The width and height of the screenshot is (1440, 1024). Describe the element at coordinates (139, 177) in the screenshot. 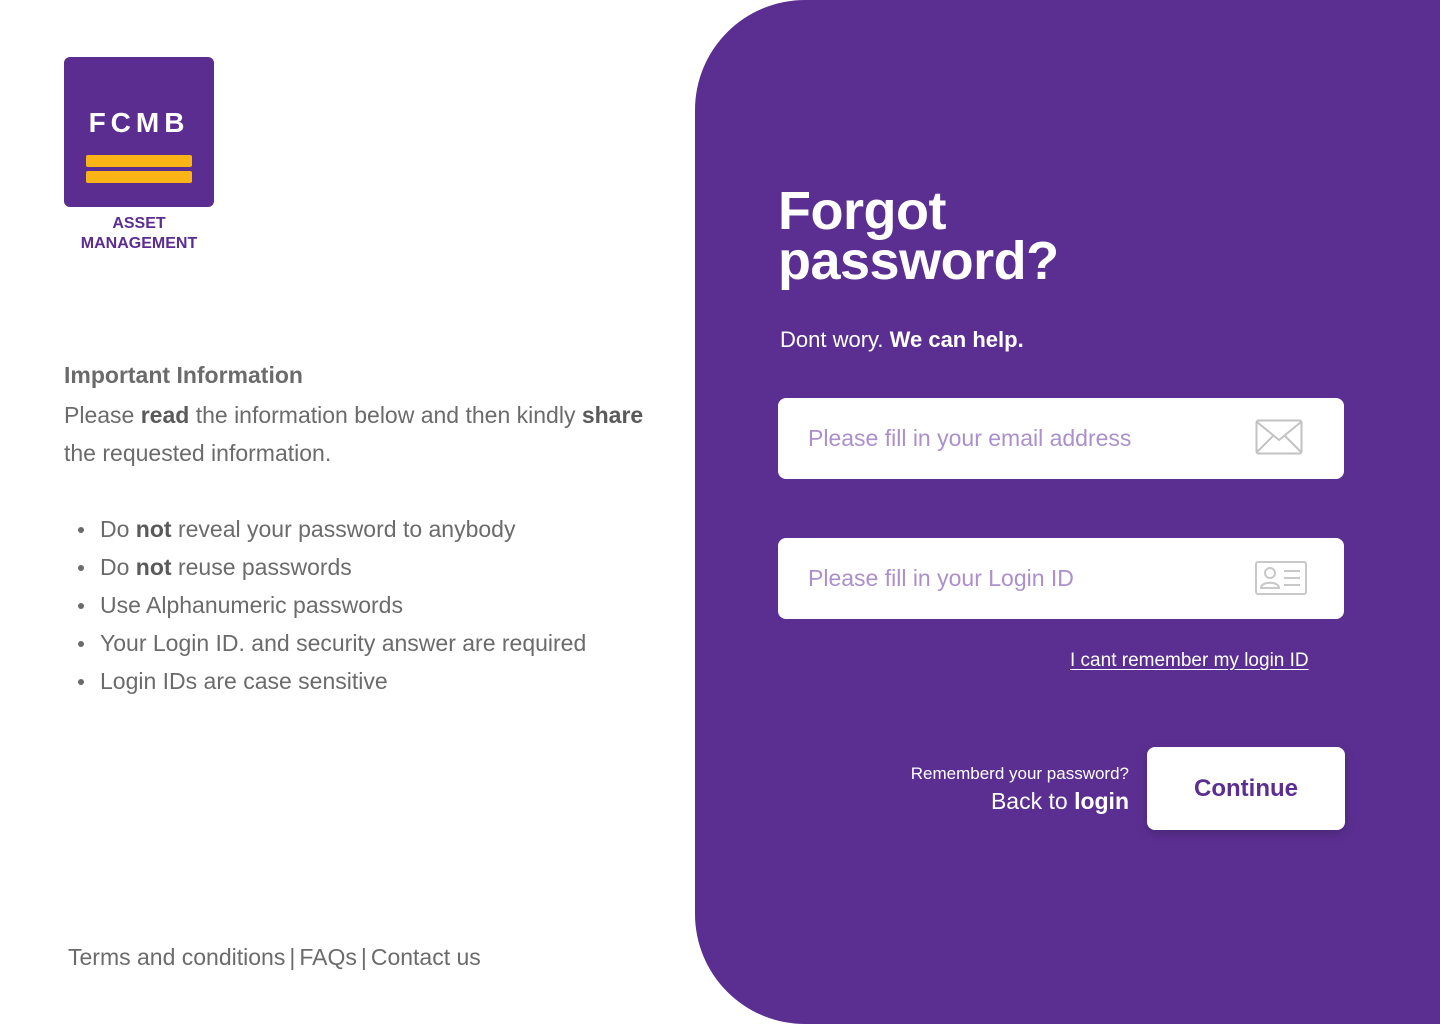

I see `logo-bar-bottom` at that location.